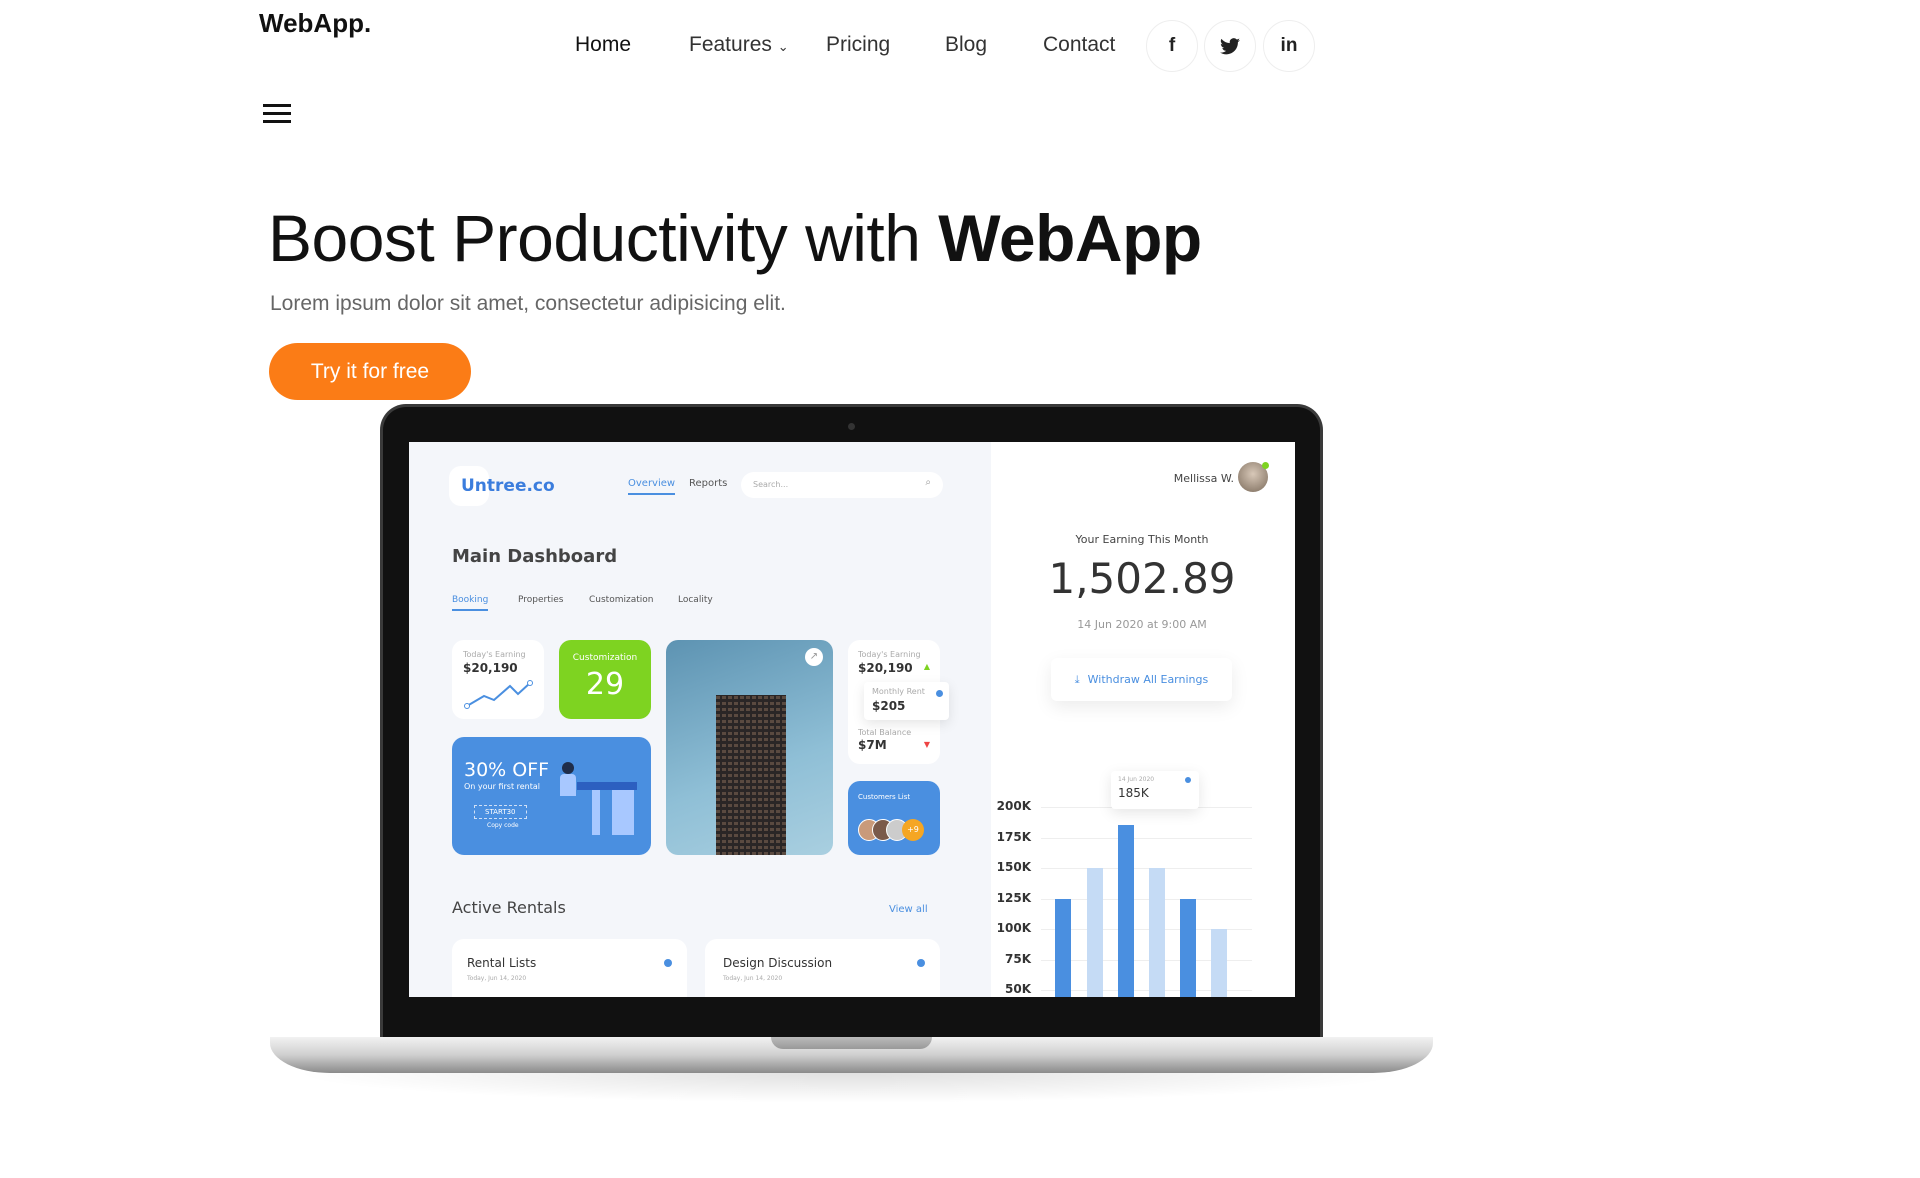 This screenshot has width=1920, height=1178. What do you see at coordinates (1070, 238) in the screenshot?
I see `hero-title-bold: WebApp` at bounding box center [1070, 238].